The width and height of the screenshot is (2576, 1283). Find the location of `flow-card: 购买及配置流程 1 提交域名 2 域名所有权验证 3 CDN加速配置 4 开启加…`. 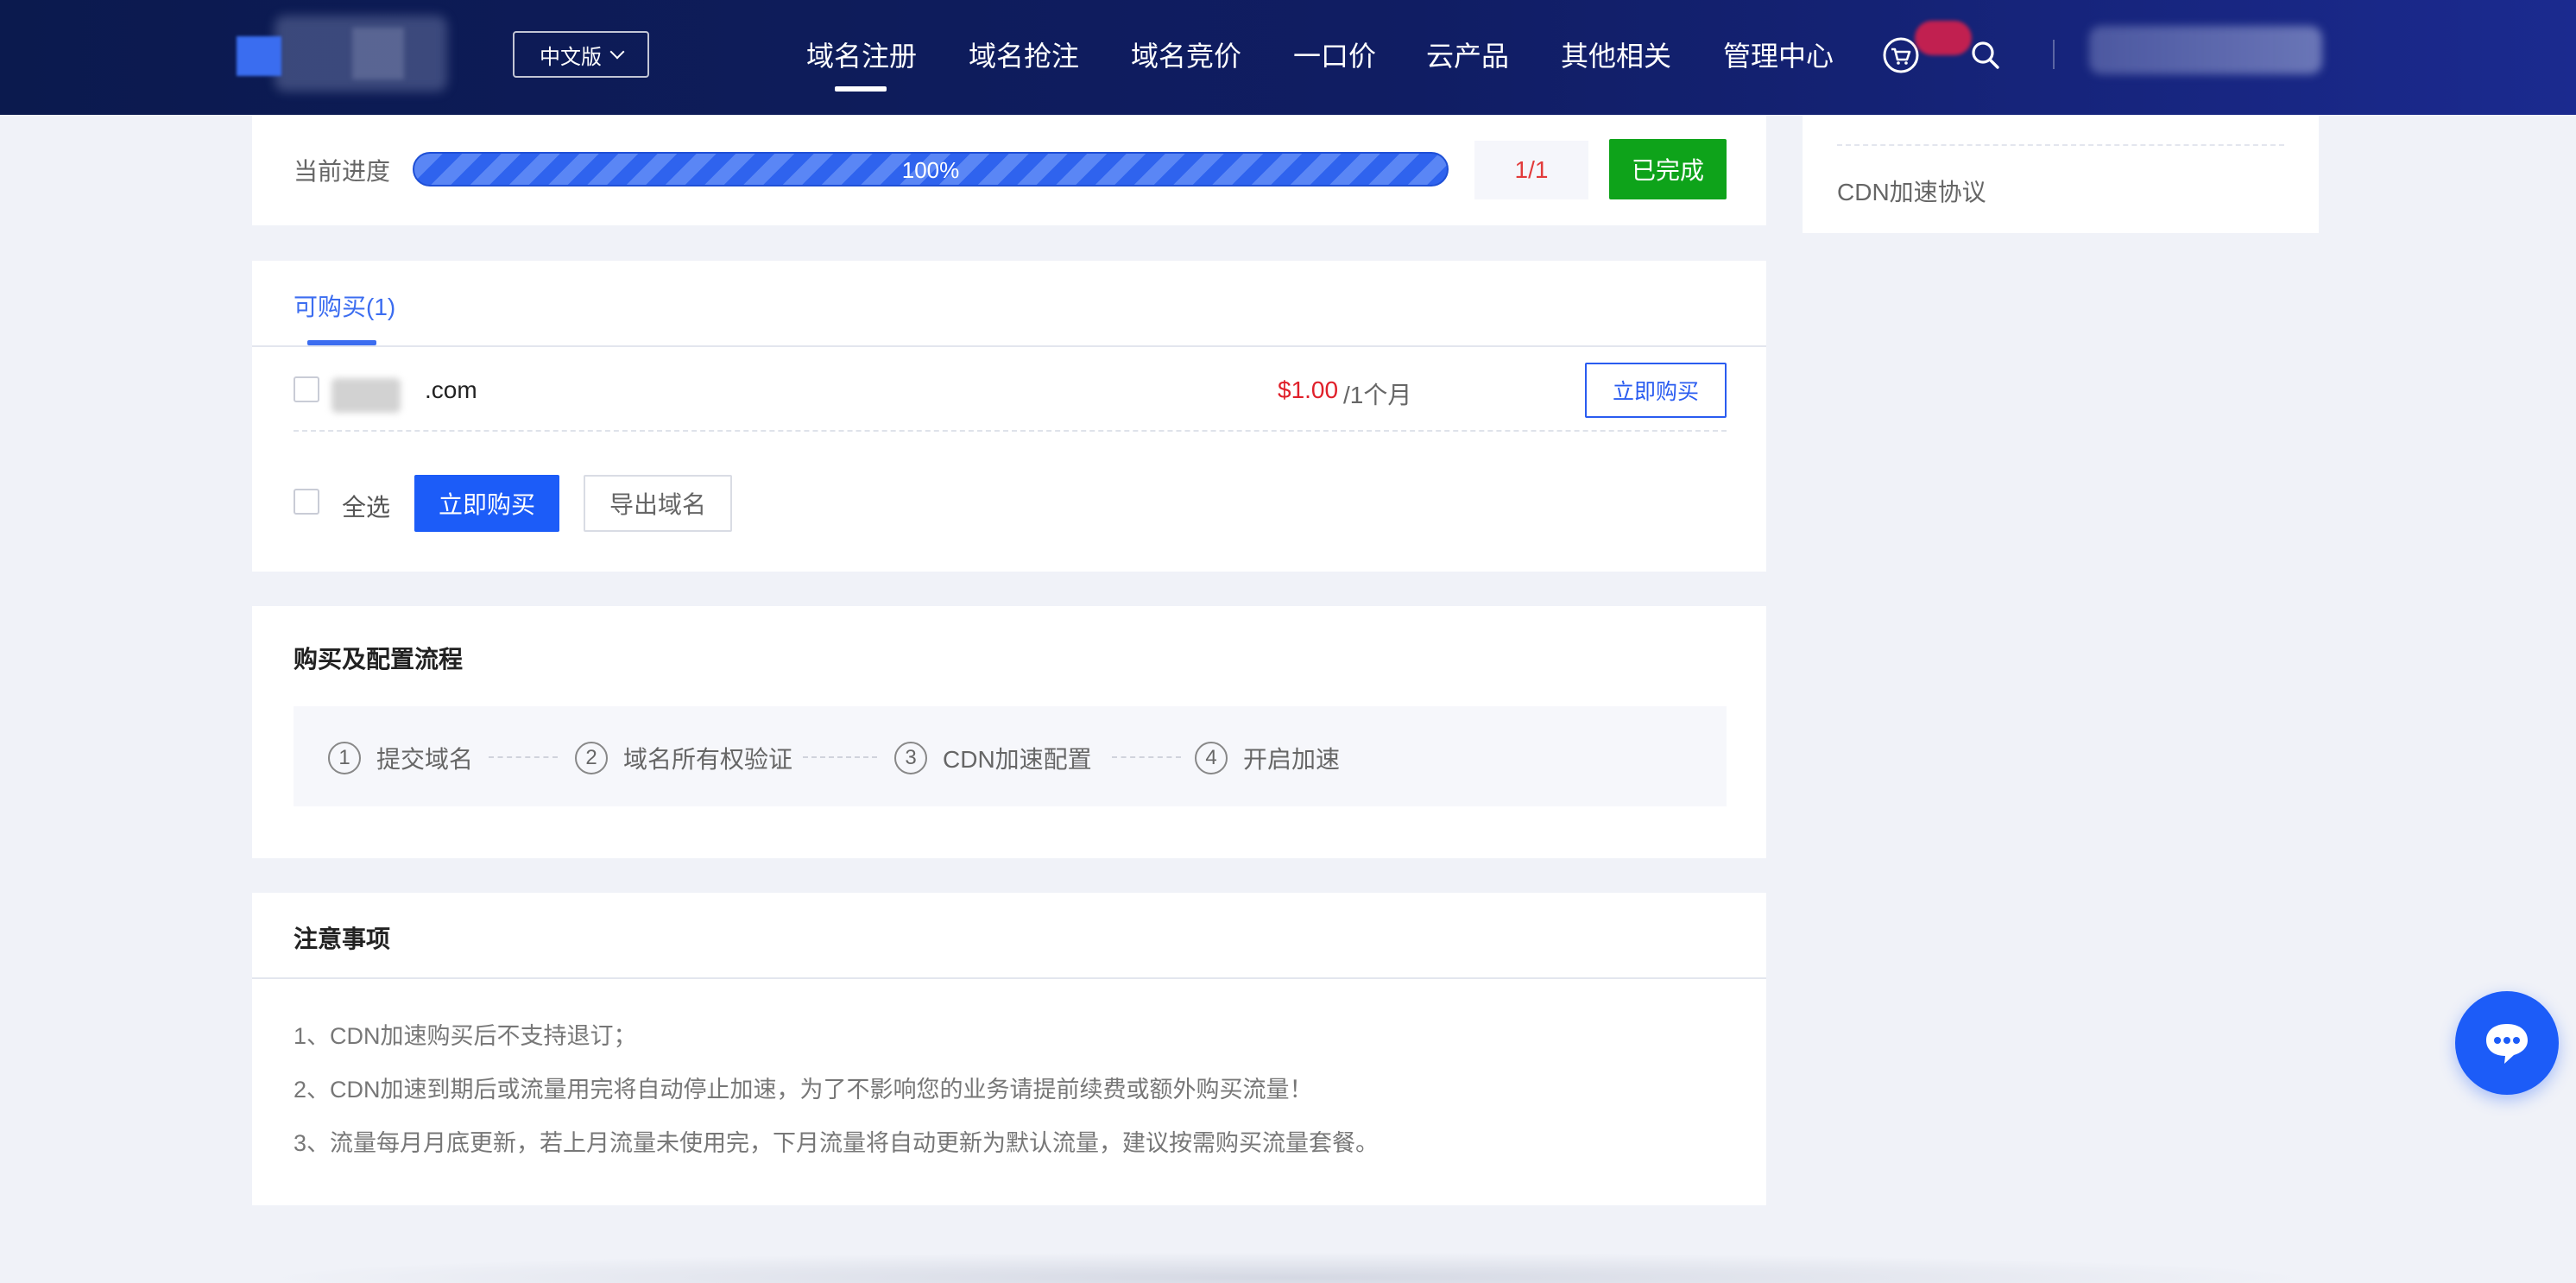

flow-card: 购买及配置流程 1 提交域名 2 域名所有权验证 3 CDN加速配置 4 开启加… is located at coordinates (1009, 732).